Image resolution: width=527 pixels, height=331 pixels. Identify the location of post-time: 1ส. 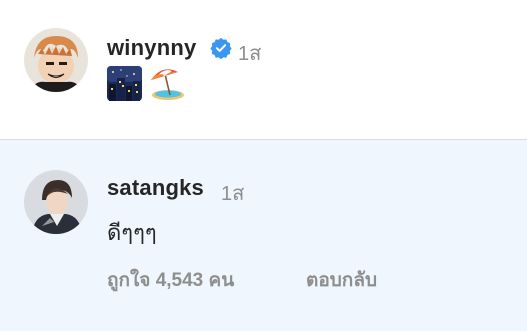
(250, 54).